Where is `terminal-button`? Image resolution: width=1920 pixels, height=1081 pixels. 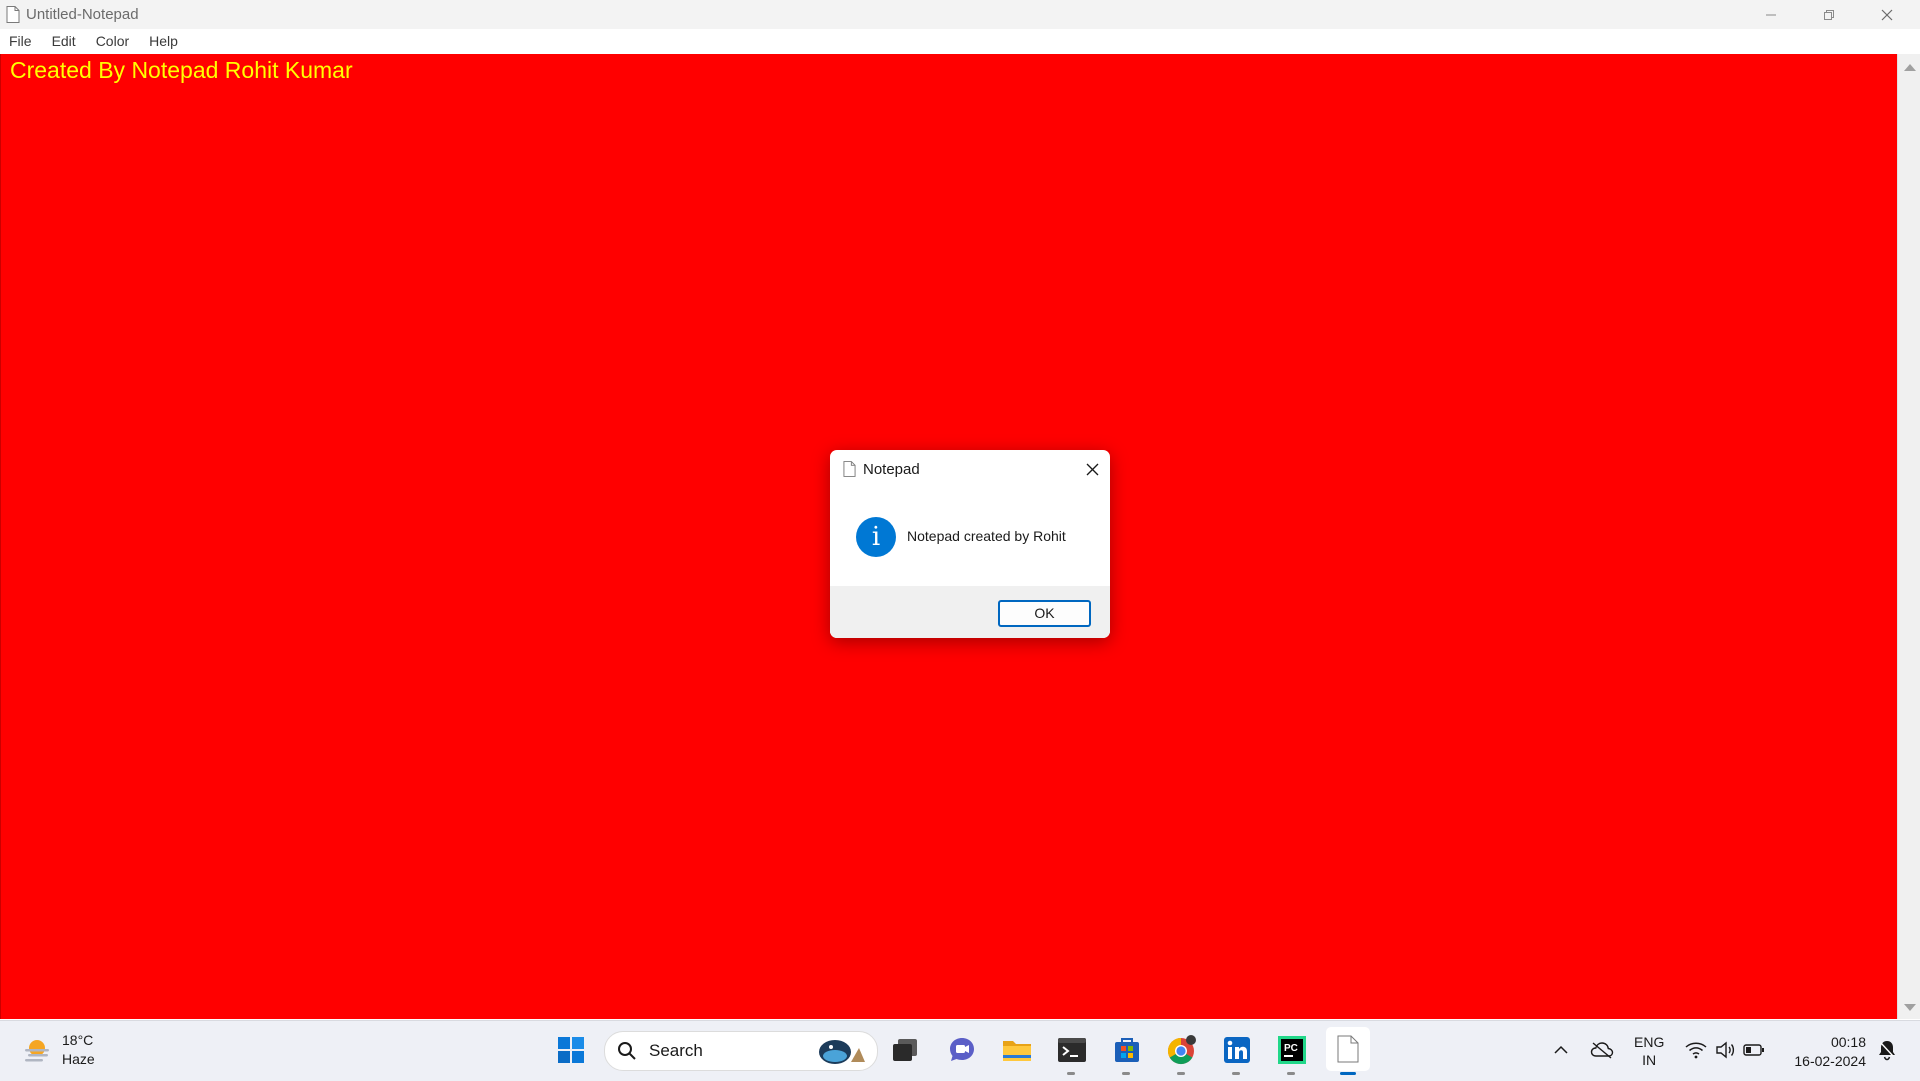
terminal-button is located at coordinates (1072, 1054).